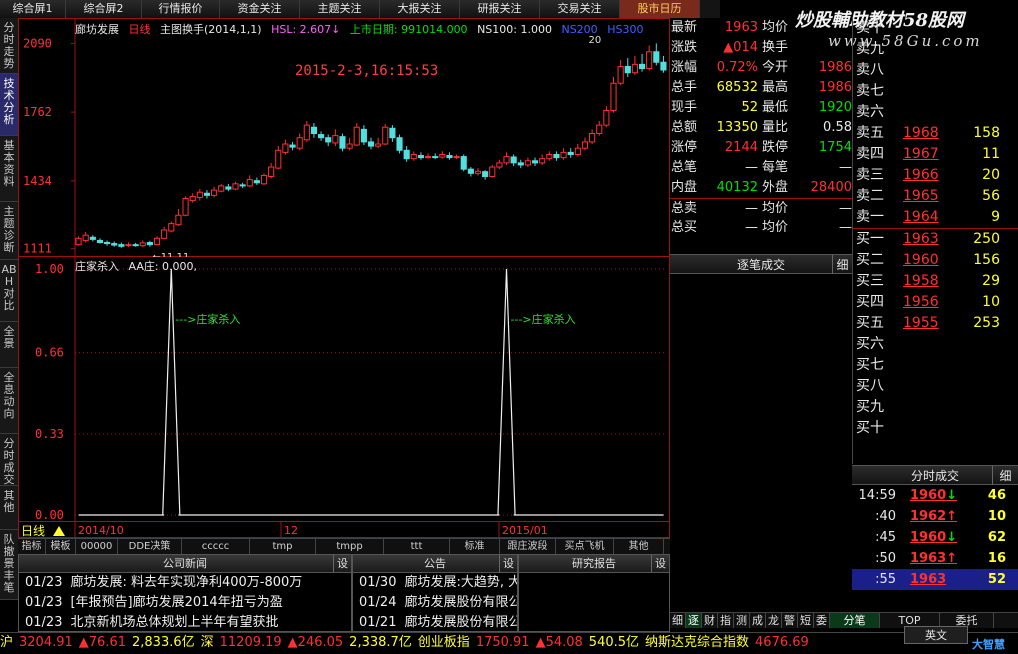 This screenshot has width=1018, height=654. I want to click on ask-row: 卖七, so click(935, 91).